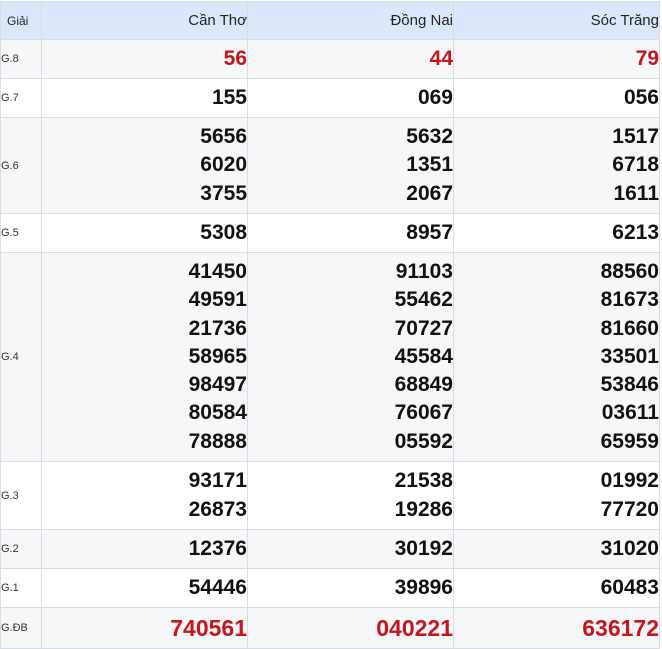 The width and height of the screenshot is (662, 649). What do you see at coordinates (423, 328) in the screenshot?
I see `prize-number: 70727` at bounding box center [423, 328].